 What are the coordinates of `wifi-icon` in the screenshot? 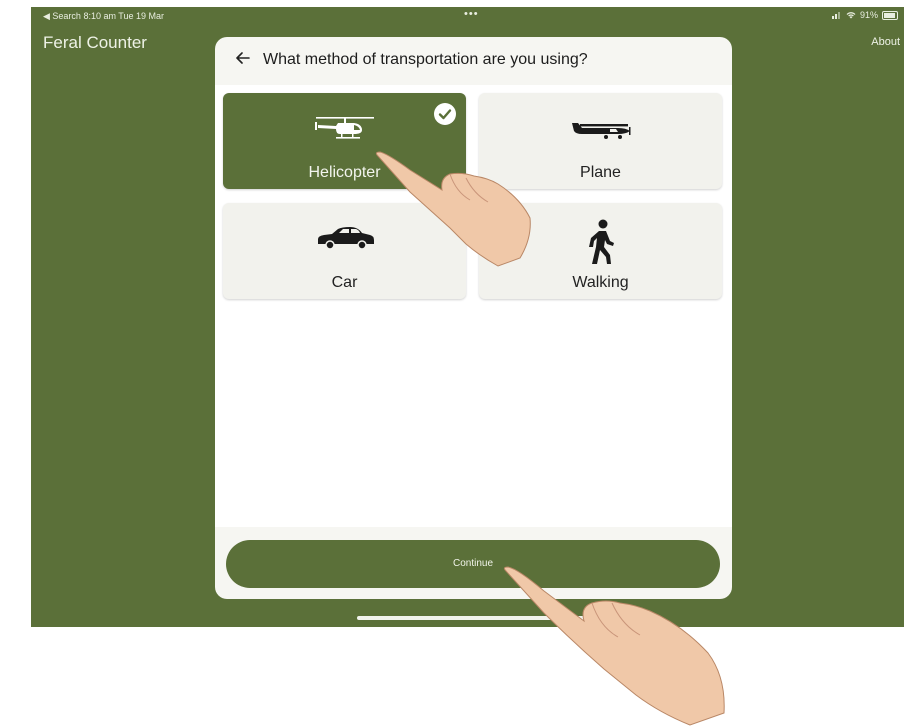 It's located at (851, 15).